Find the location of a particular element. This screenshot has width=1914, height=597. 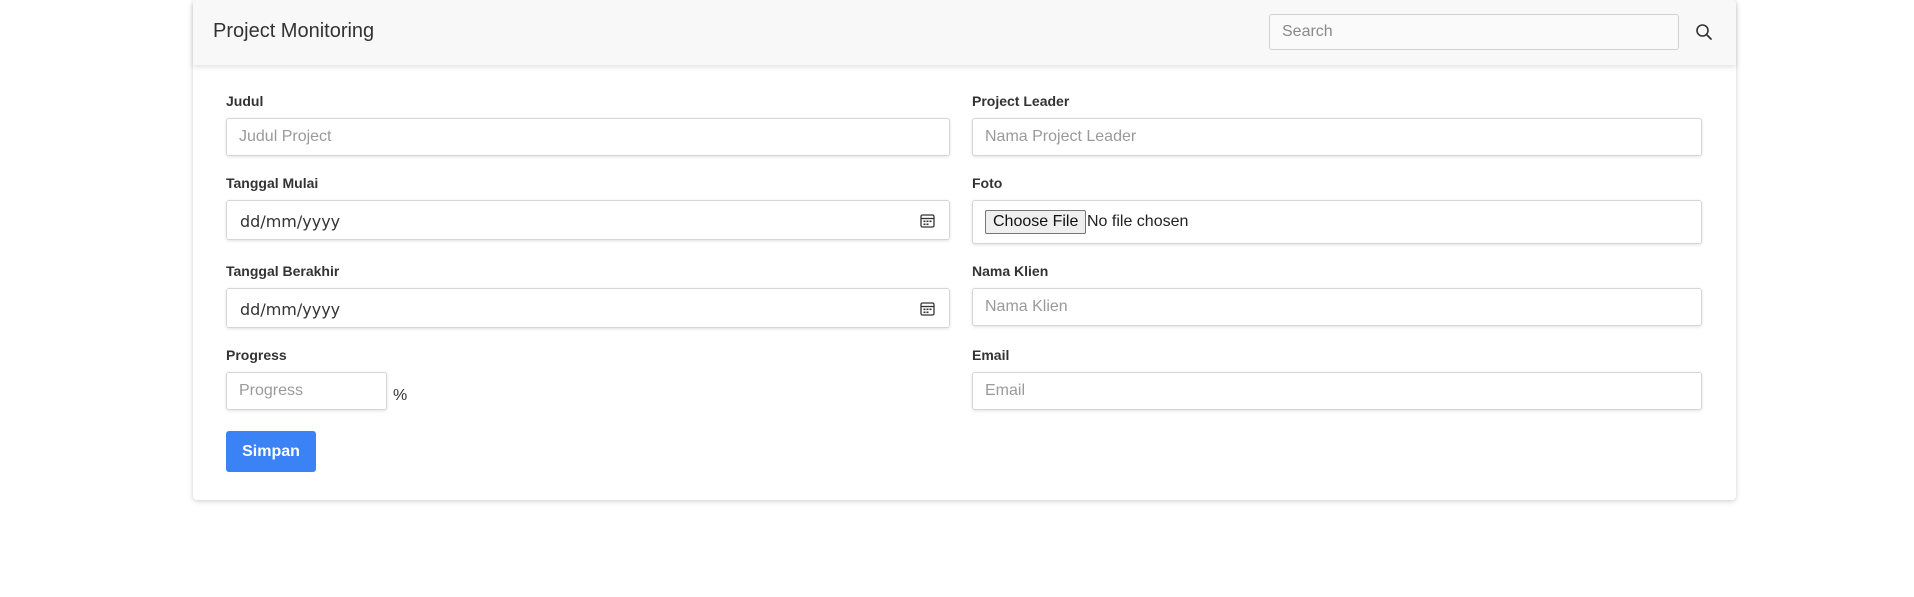

progress-label: Progress is located at coordinates (256, 355).